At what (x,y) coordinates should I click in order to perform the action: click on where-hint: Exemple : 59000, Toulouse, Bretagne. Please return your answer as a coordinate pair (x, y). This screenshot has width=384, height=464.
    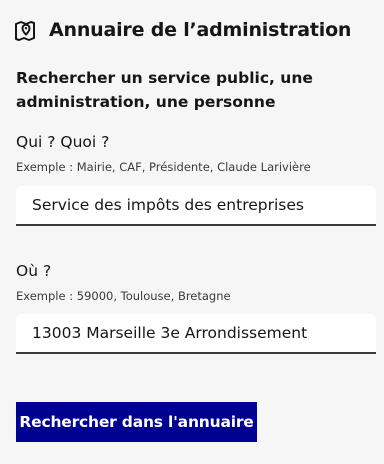
    Looking at the image, I should click on (123, 296).